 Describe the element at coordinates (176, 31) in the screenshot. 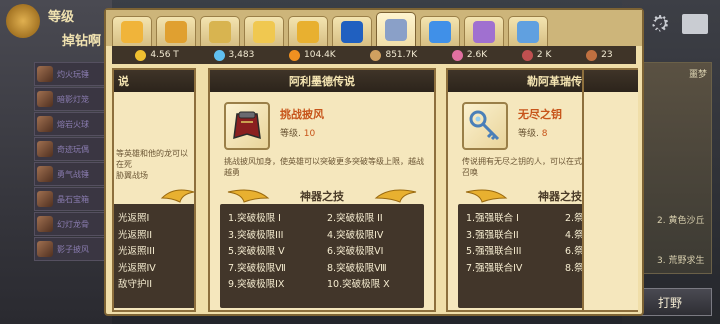

I see `tab-crown` at that location.